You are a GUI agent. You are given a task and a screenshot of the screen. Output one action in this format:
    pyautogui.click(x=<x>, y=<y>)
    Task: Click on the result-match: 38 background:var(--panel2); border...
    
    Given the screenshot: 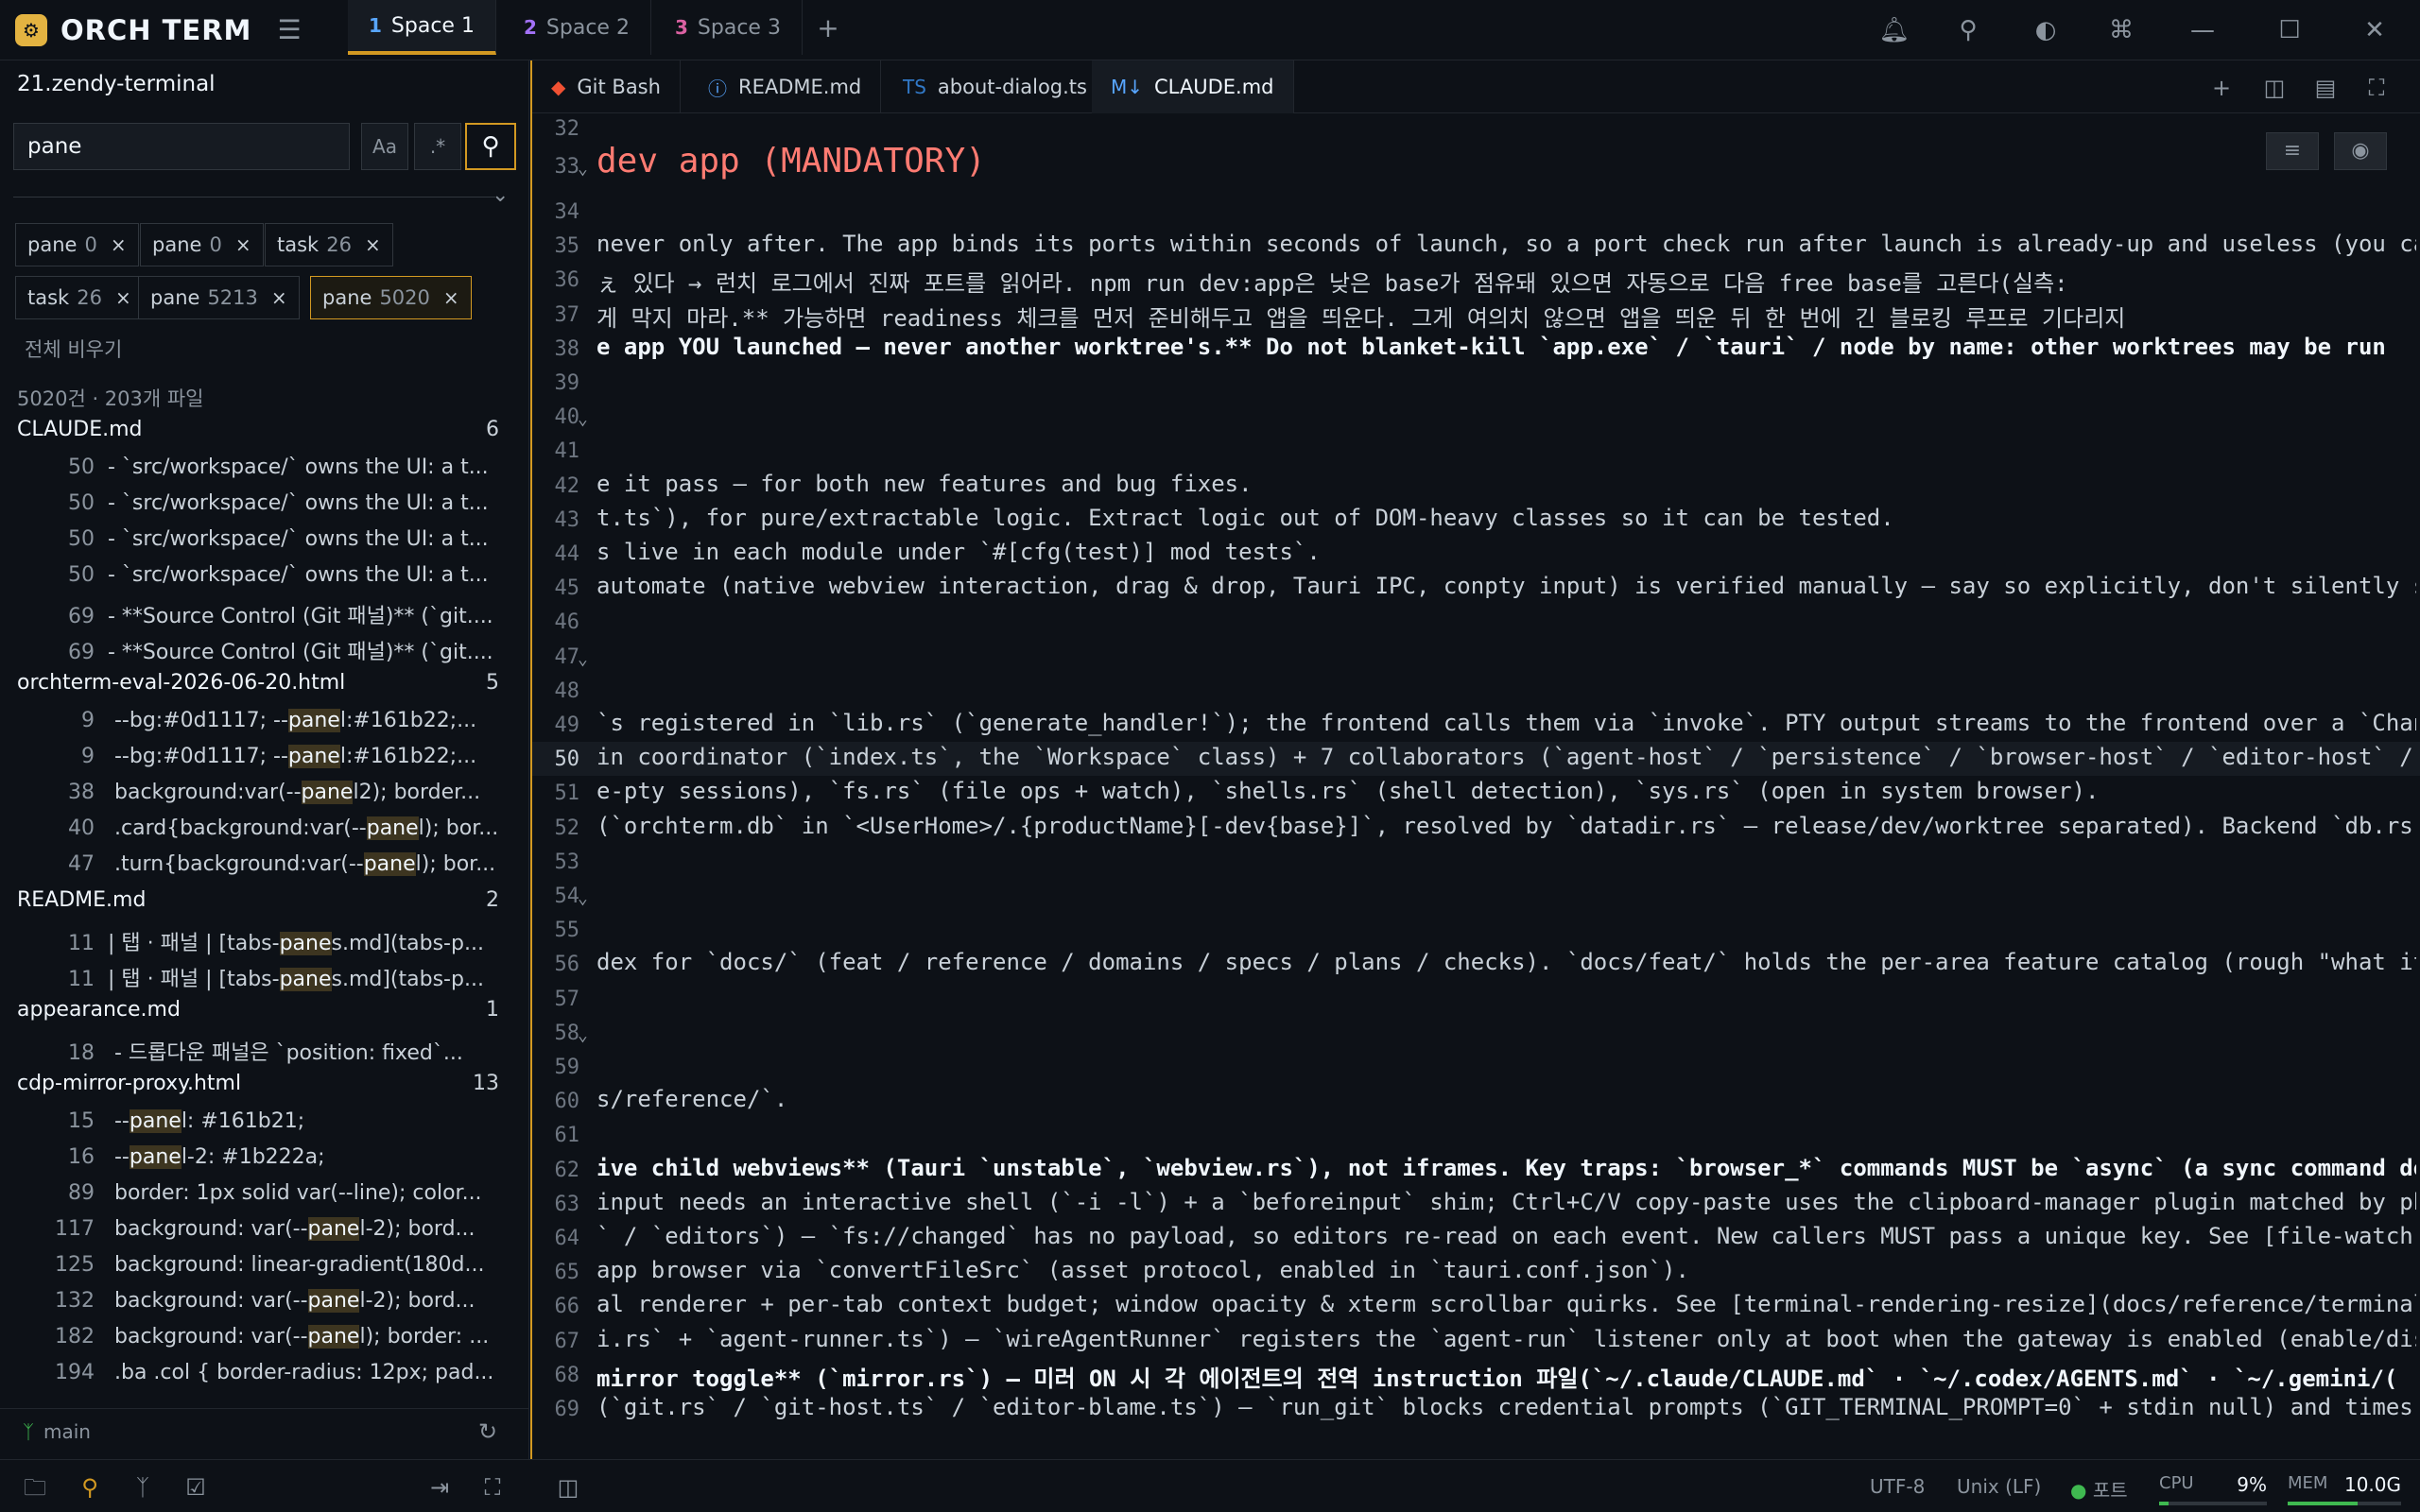 What is the action you would take?
    pyautogui.click(x=270, y=798)
    